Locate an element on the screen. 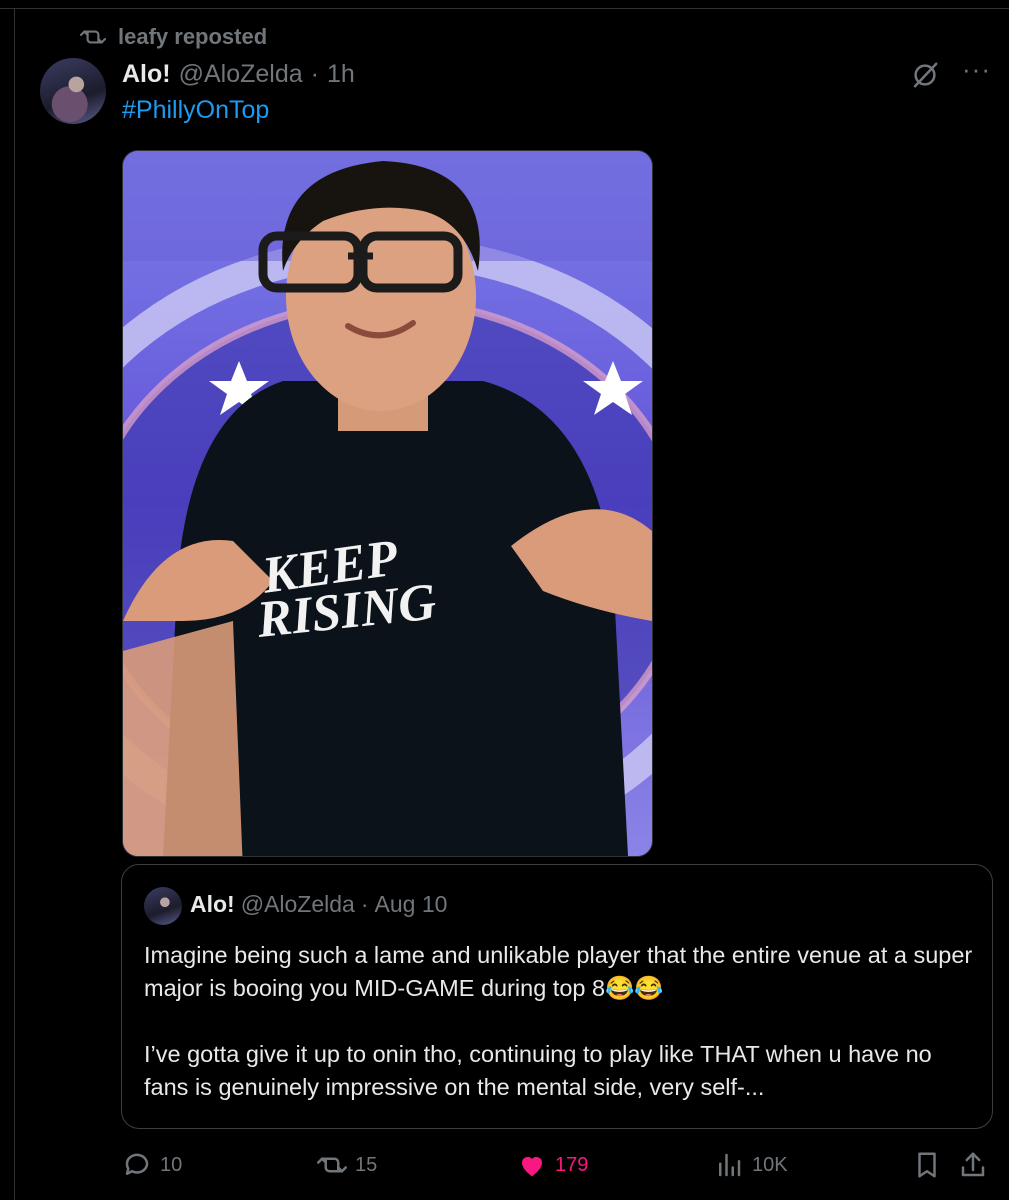 The height and width of the screenshot is (1200, 1009). quoted-date: Aug 10 is located at coordinates (411, 904).